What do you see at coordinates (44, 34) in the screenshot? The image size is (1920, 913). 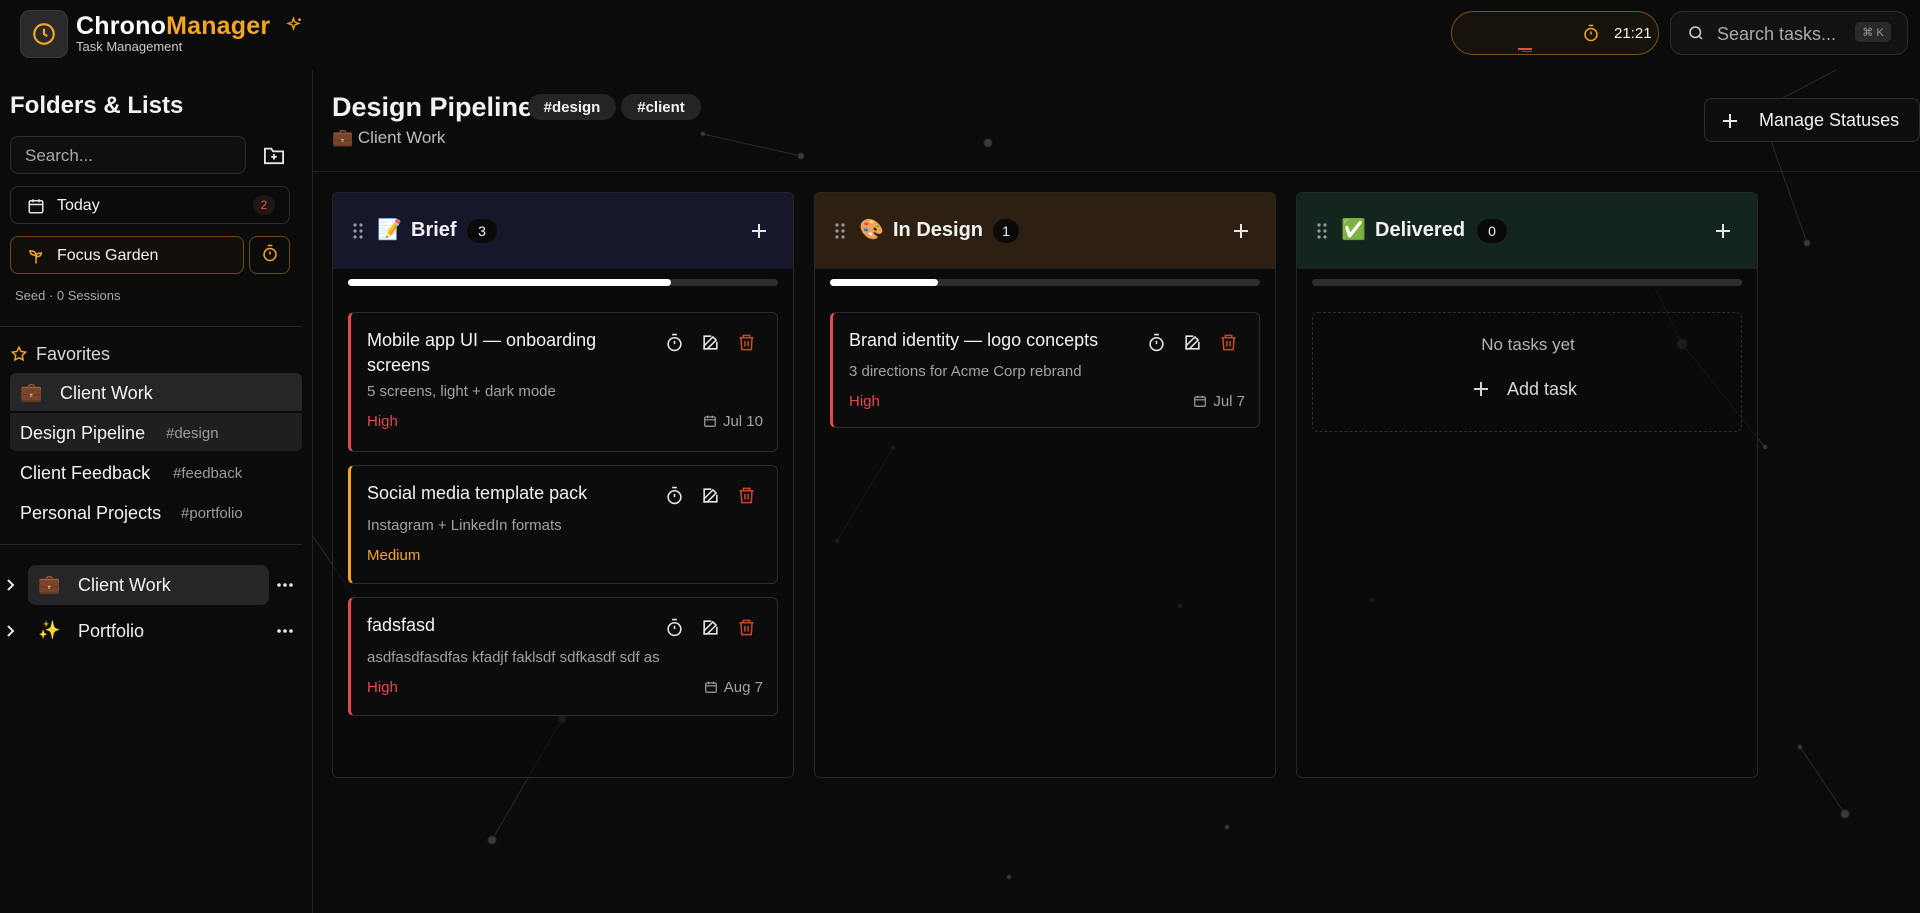 I see `clock-logo-icon` at bounding box center [44, 34].